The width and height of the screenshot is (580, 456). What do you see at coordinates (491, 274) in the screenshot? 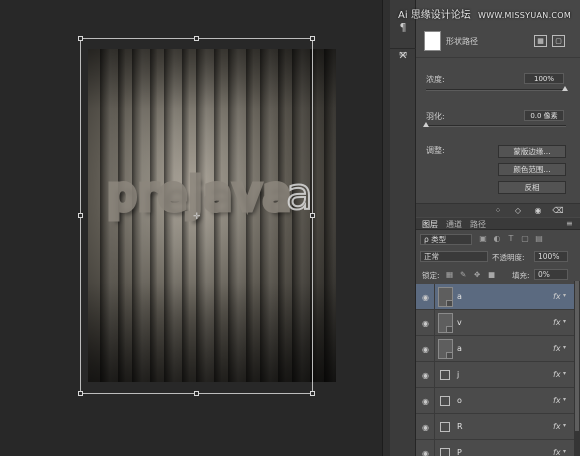
I see `lock-all-icon: ■` at bounding box center [491, 274].